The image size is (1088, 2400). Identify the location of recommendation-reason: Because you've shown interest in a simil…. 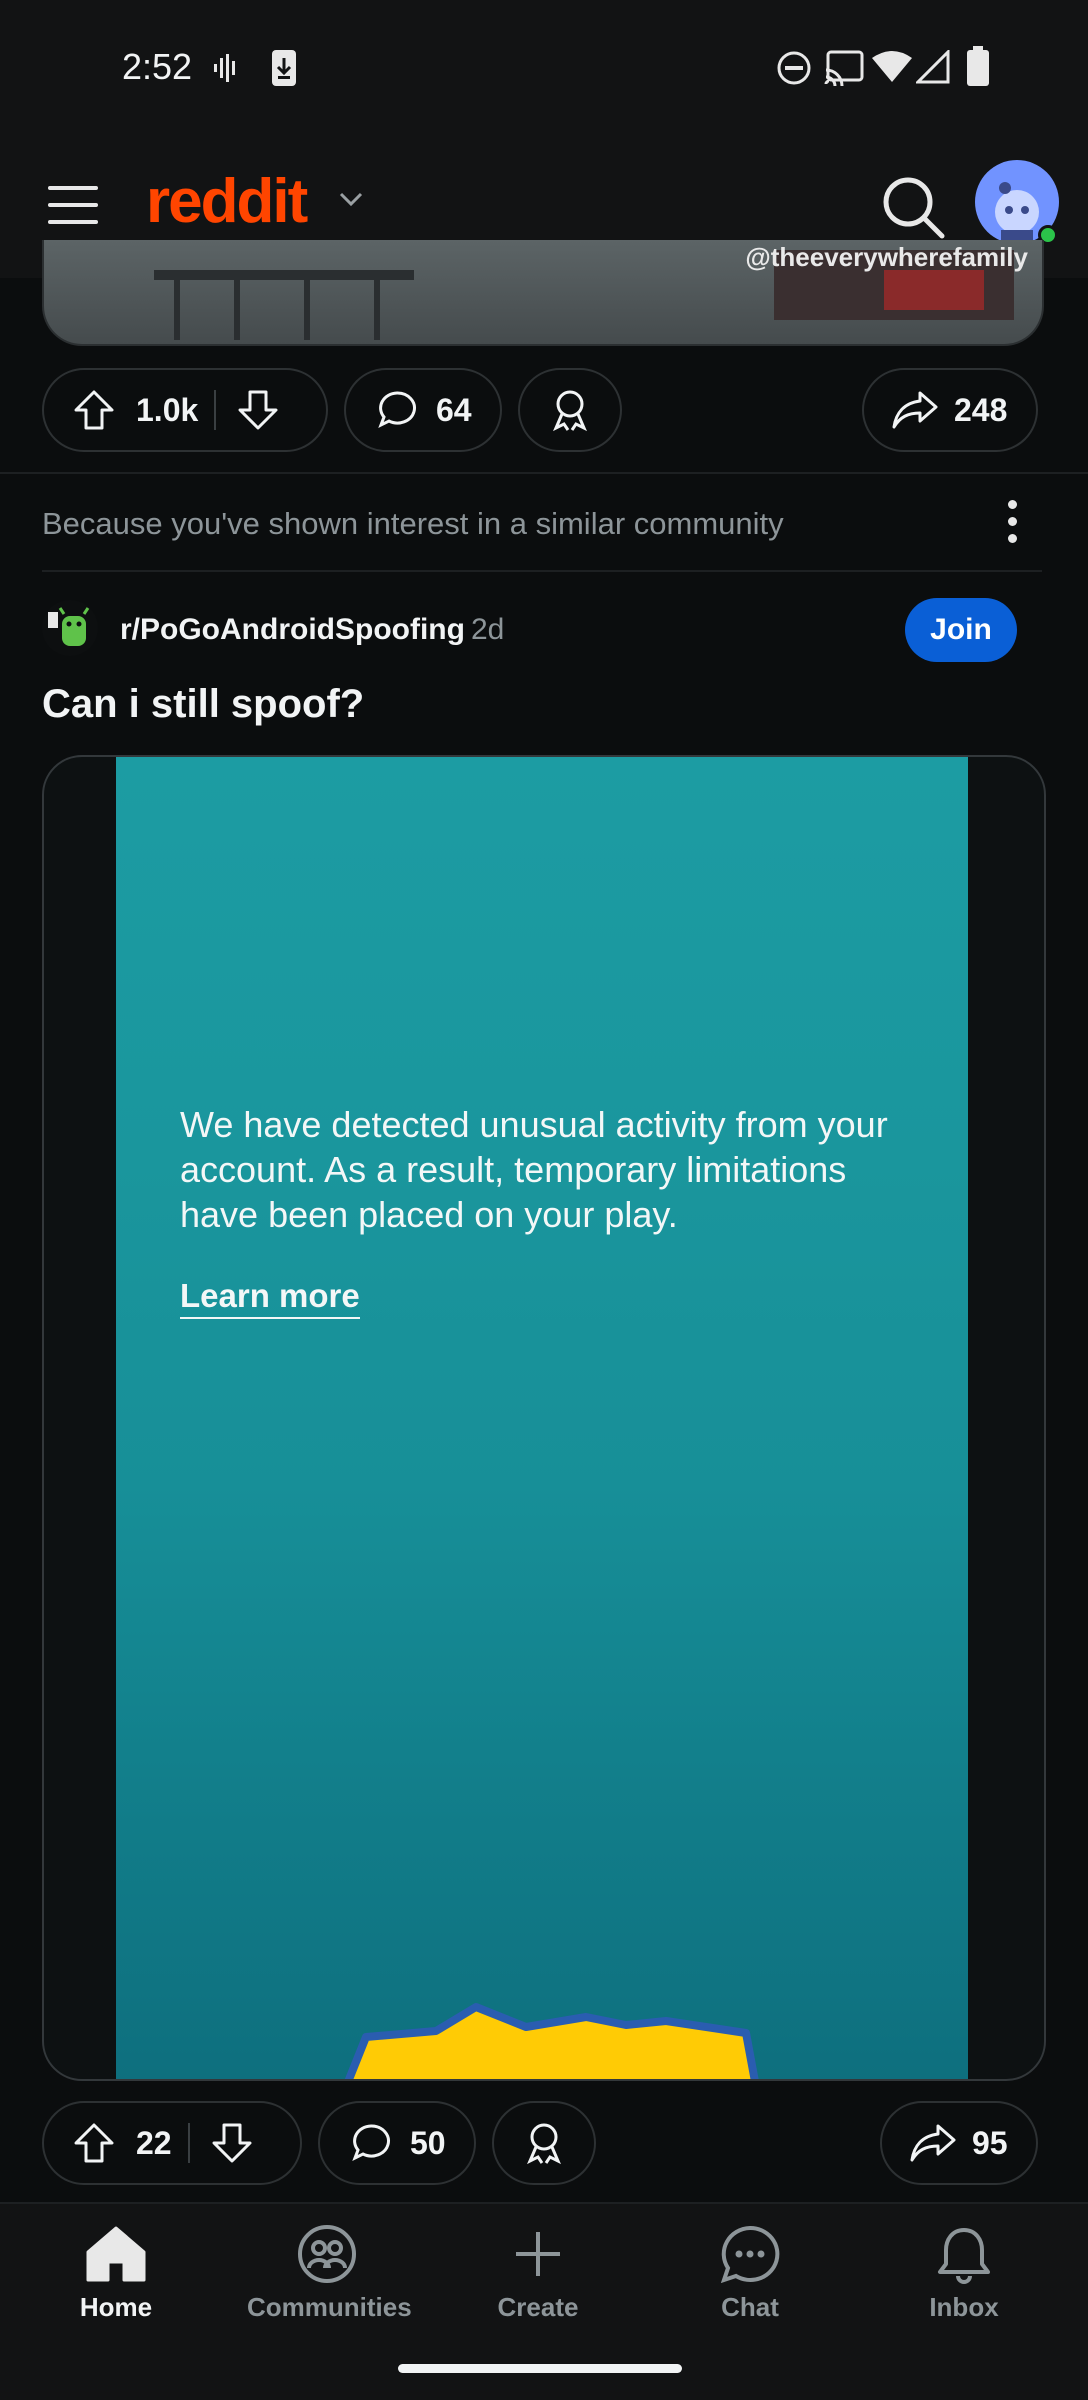
(413, 523).